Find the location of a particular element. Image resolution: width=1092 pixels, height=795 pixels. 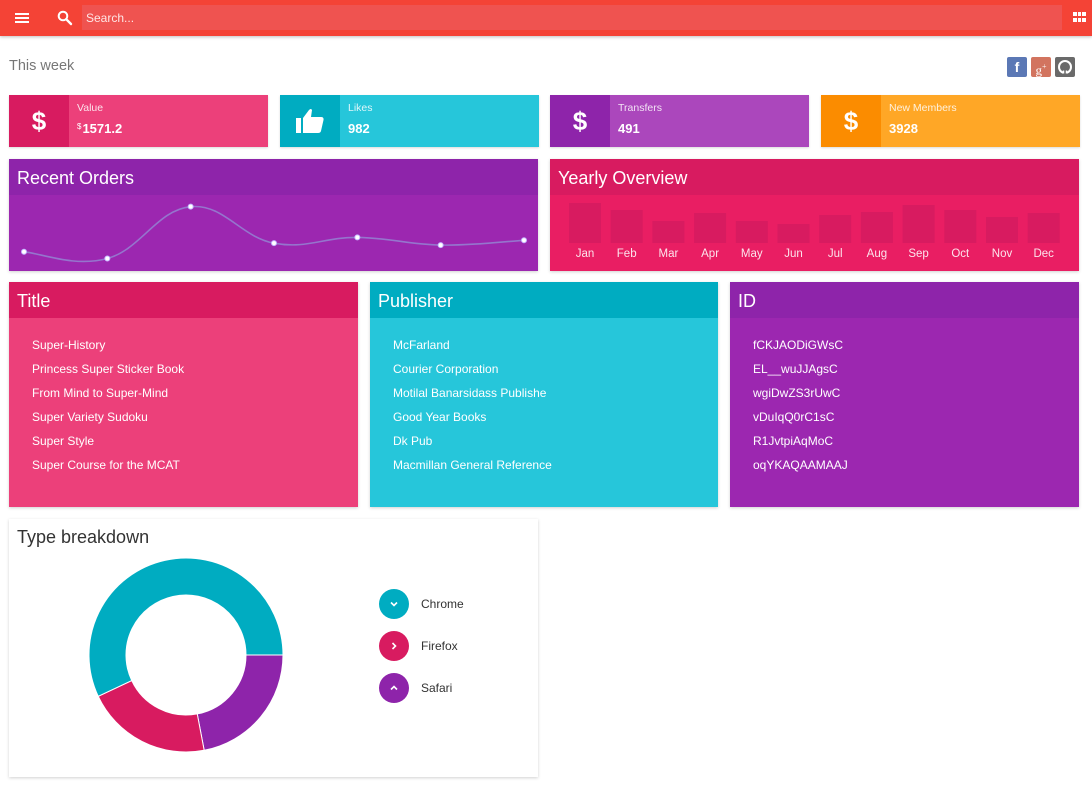

stat-card-transfers: $ Transfers 491 is located at coordinates (679, 121).